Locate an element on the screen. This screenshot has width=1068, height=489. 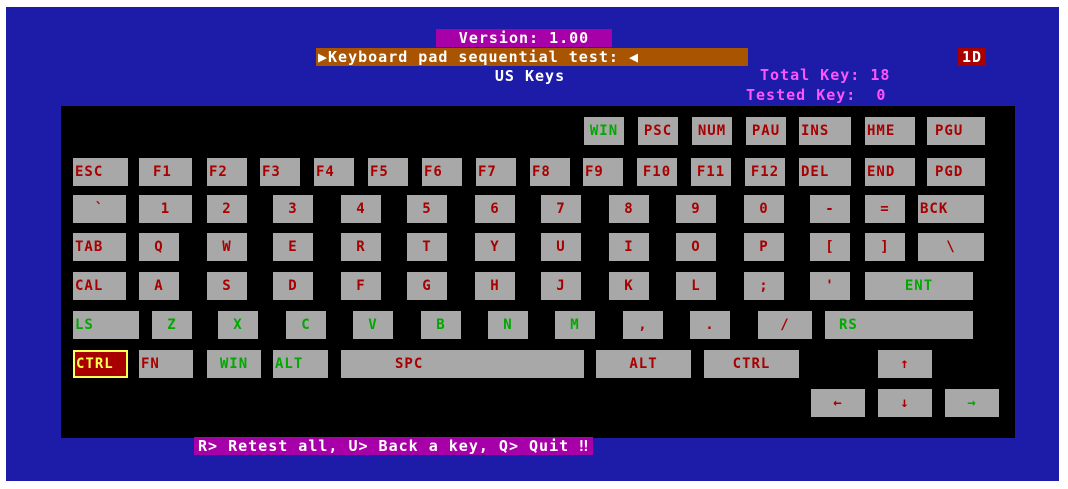
key-7: 7 is located at coordinates (561, 209).